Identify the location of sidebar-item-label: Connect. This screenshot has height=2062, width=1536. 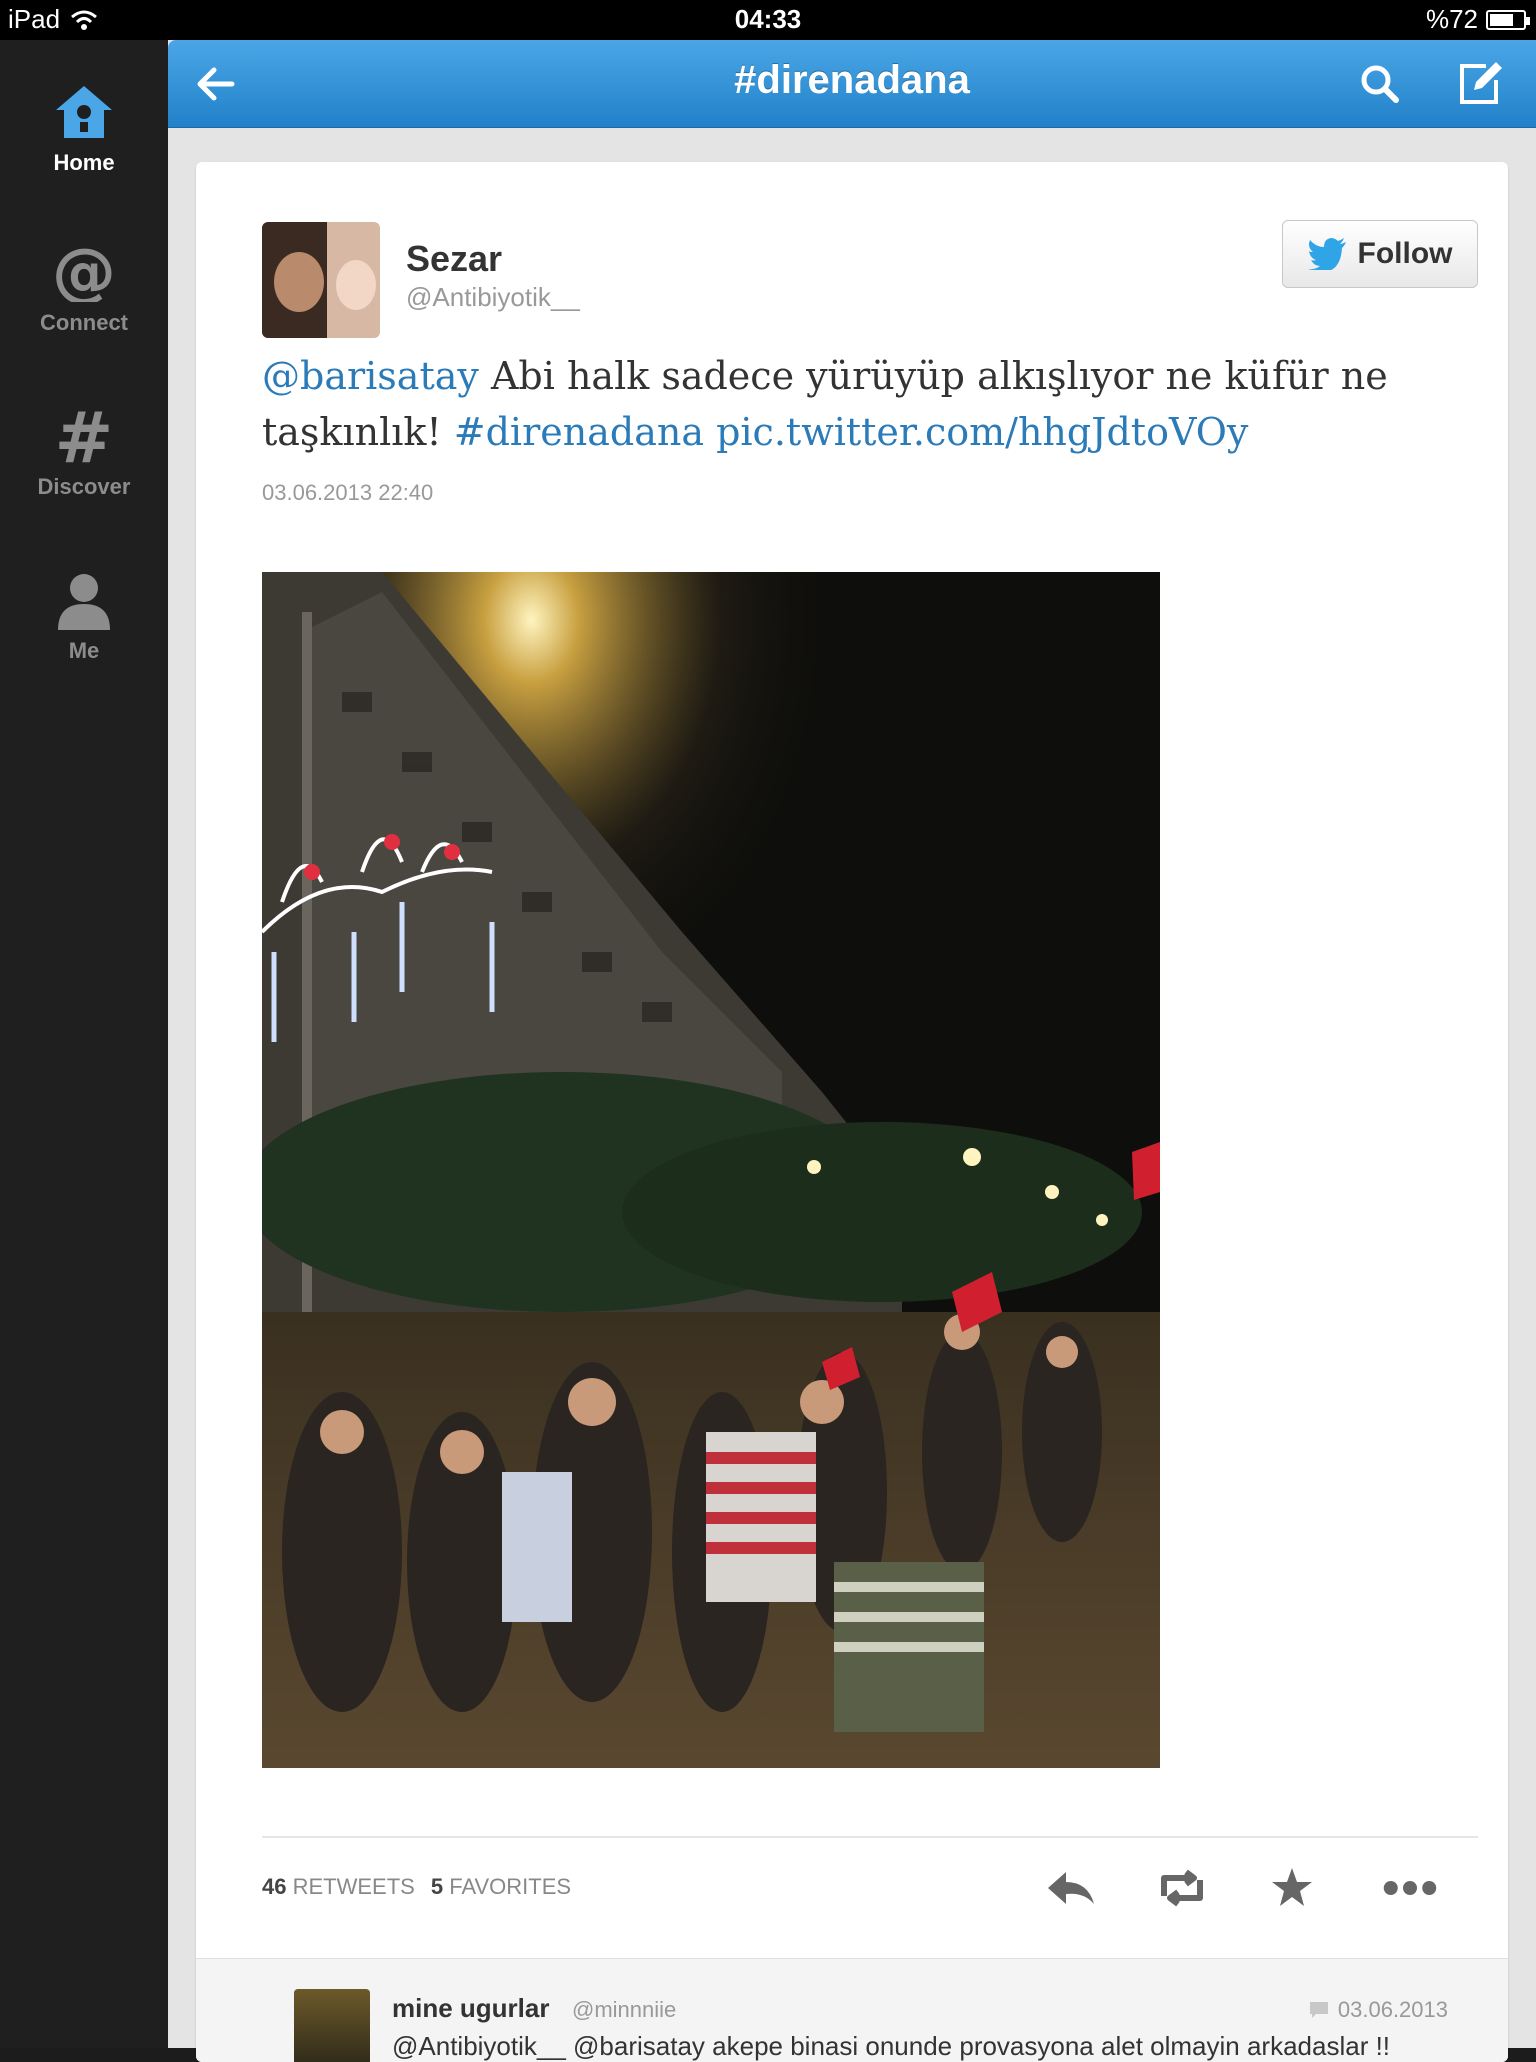
(84, 322).